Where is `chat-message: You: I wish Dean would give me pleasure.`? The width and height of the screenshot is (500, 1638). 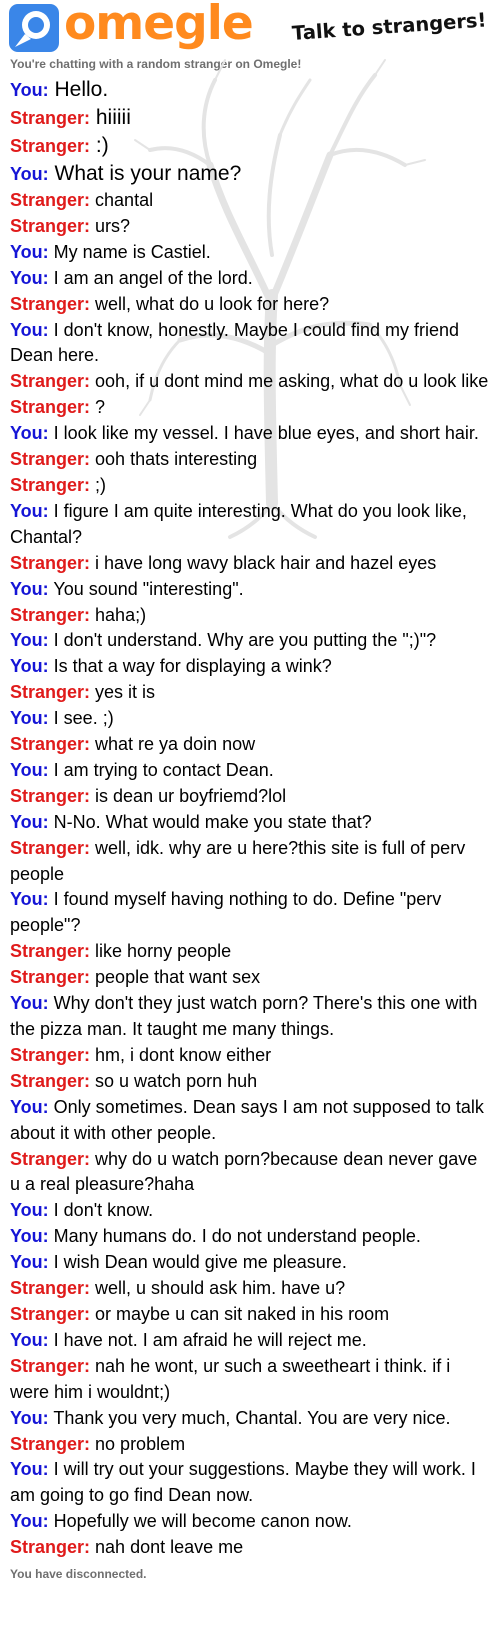 chat-message: You: I wish Dean would give me pleasure. is located at coordinates (251, 1263).